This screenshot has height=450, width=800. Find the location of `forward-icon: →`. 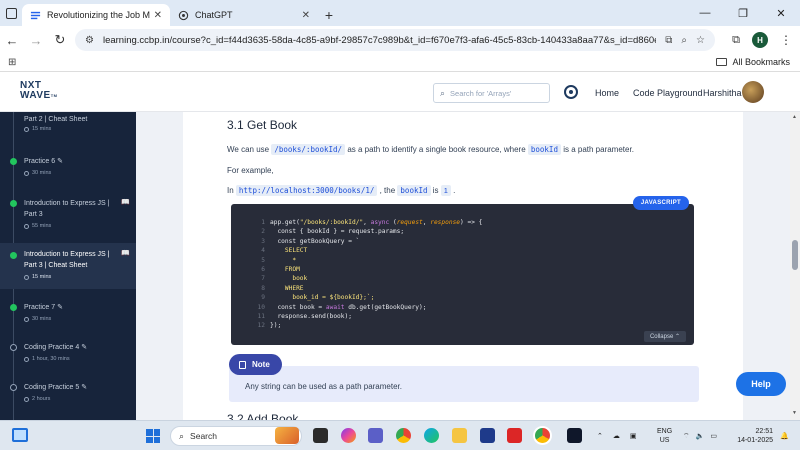

forward-icon: → is located at coordinates (36, 40).